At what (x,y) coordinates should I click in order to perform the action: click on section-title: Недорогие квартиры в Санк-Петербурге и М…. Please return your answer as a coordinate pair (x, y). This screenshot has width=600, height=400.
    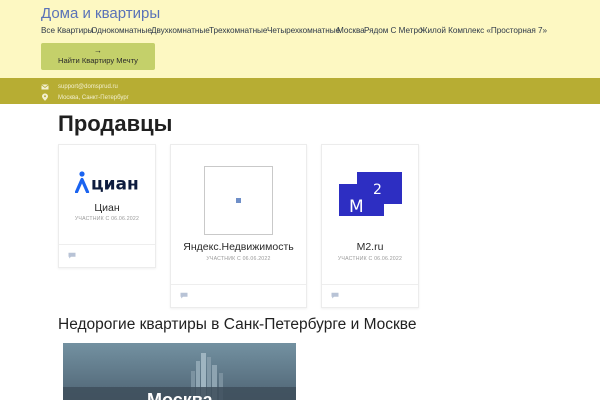
    Looking at the image, I should click on (237, 324).